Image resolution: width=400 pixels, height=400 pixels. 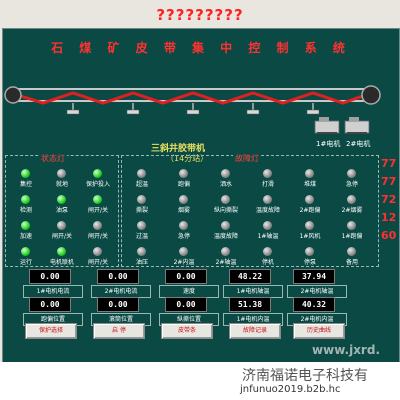 I want to click on motor-2-icon, so click(x=357, y=125).